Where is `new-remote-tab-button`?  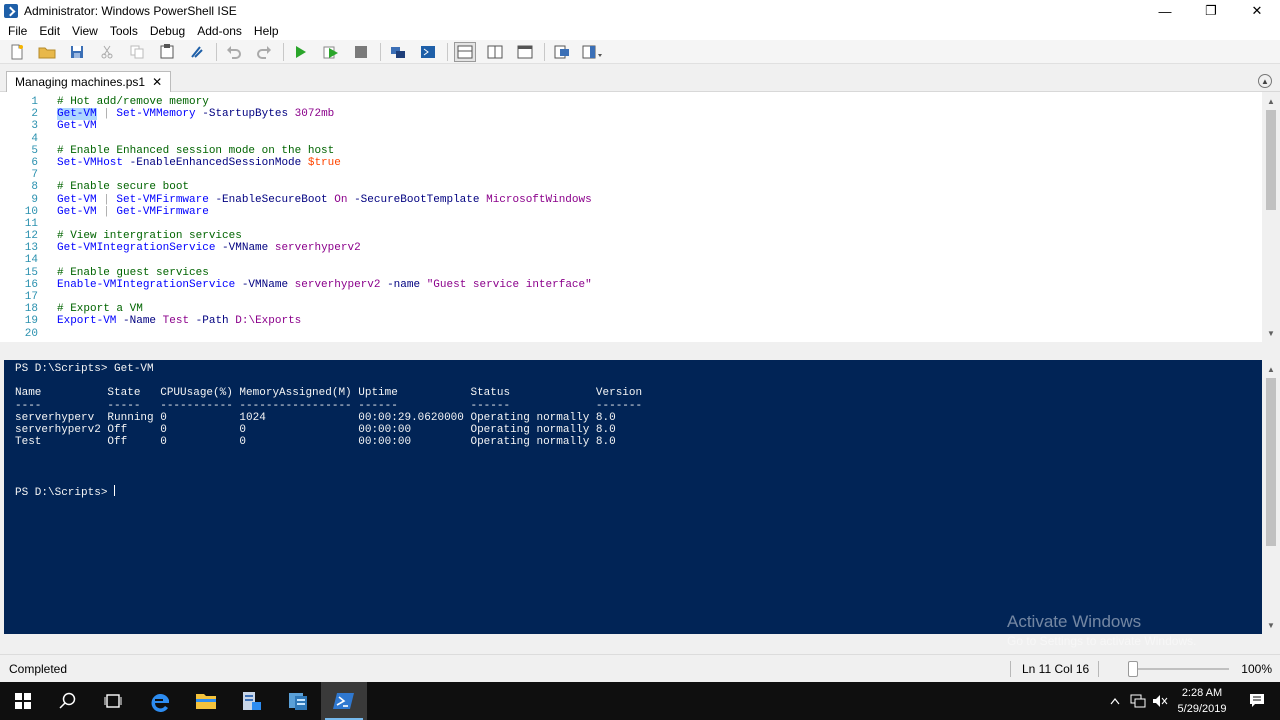
new-remote-tab-button is located at coordinates (398, 52).